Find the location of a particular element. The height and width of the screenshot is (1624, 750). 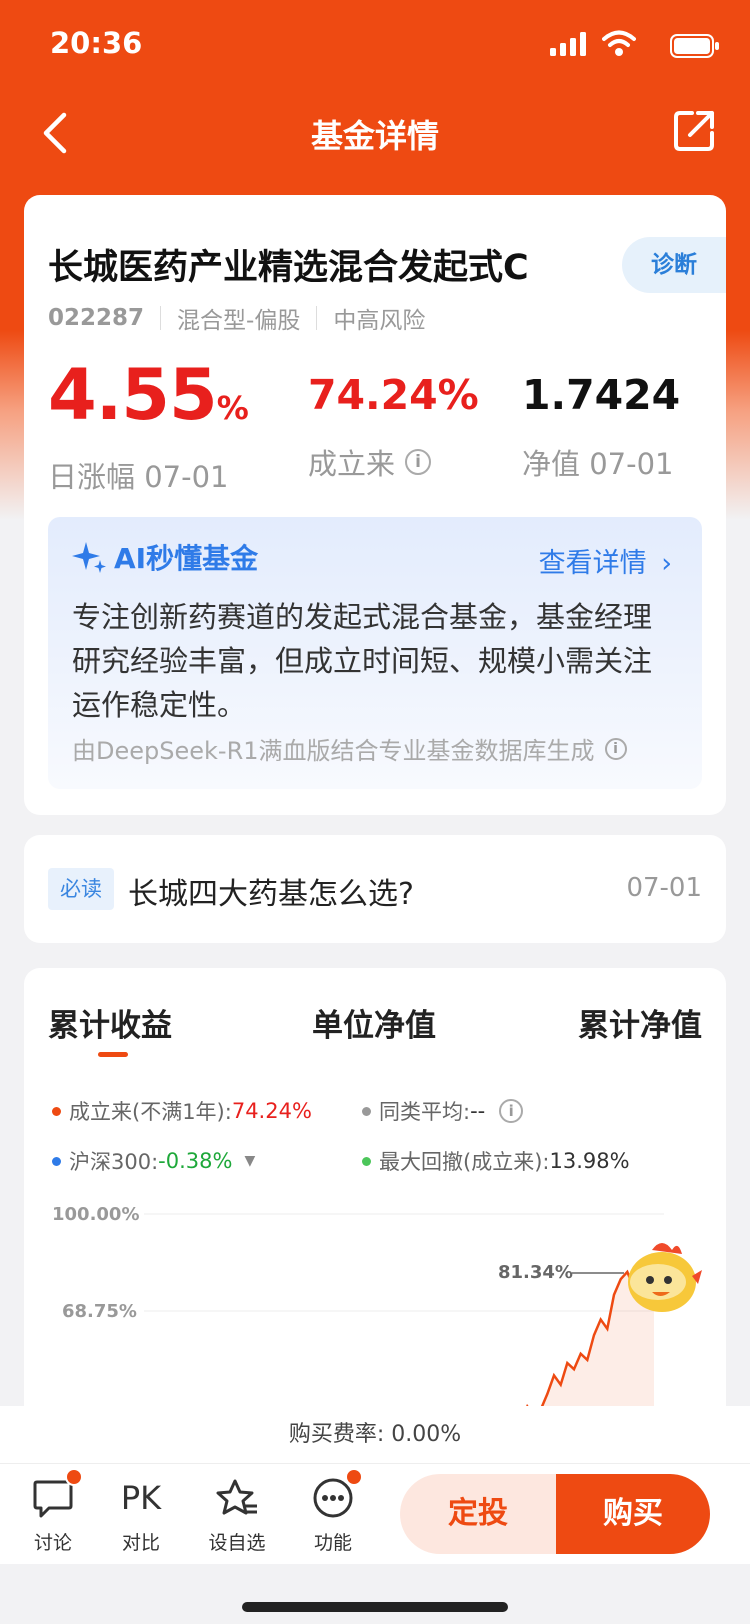

must-read-card: 必读 长城四大药基怎么选? 07-01 is located at coordinates (375, 889).